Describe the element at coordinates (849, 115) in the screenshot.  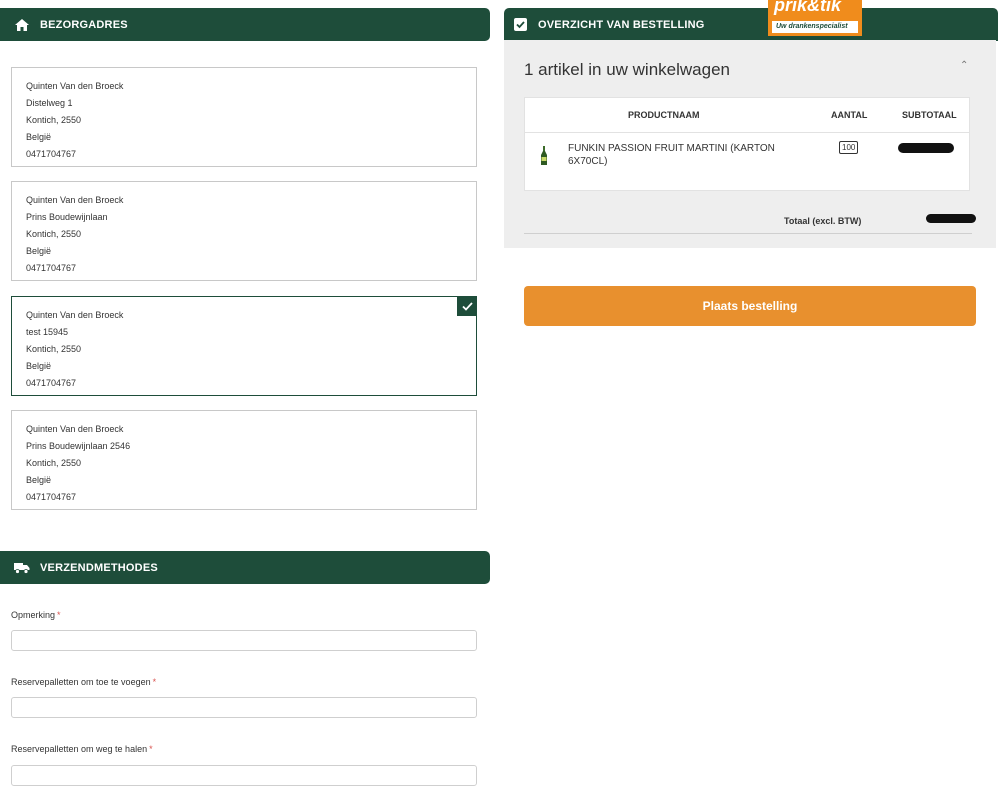
I see `column-header-quantity: AANTAL` at that location.